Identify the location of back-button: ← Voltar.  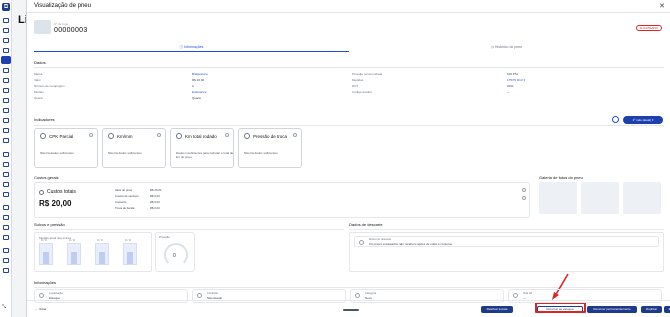
(41, 309).